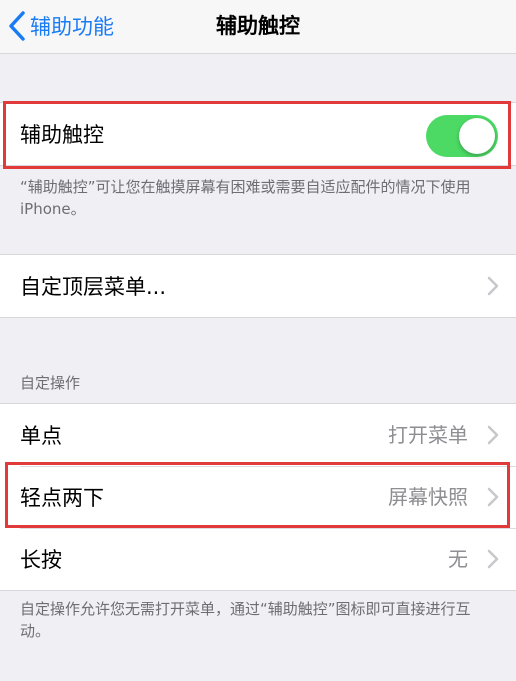  Describe the element at coordinates (245, 198) in the screenshot. I see `assistive-touch-footnote: “辅助触控”可让您在触摸屏幕有困难或需要自适应配件的情况下使用 iPhone。` at that location.